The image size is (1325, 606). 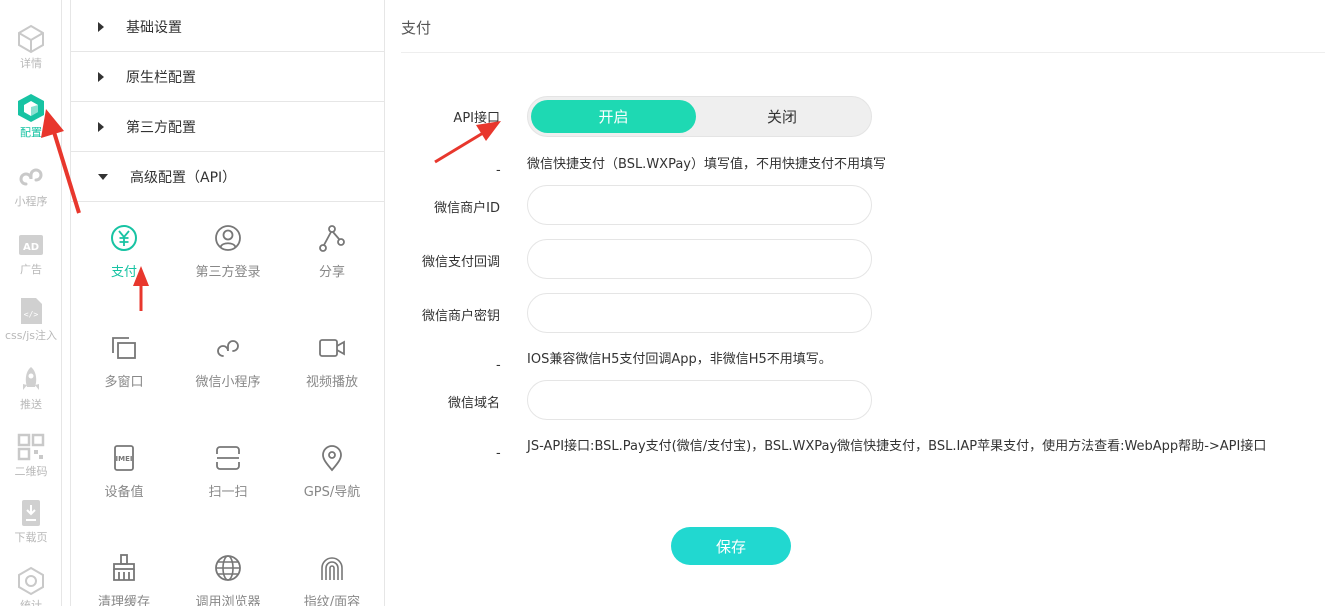 I want to click on fingerprint-icon, so click(x=332, y=568).